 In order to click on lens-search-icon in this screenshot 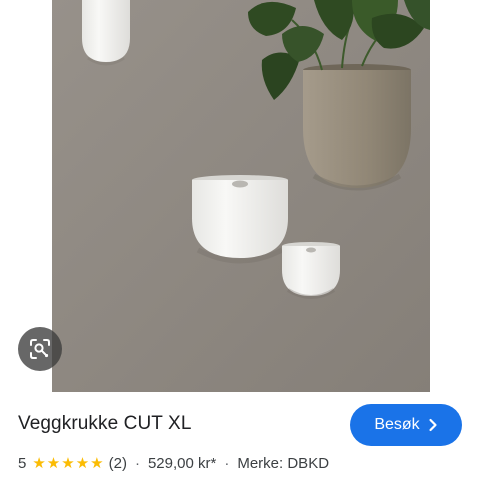, I will do `click(40, 349)`.